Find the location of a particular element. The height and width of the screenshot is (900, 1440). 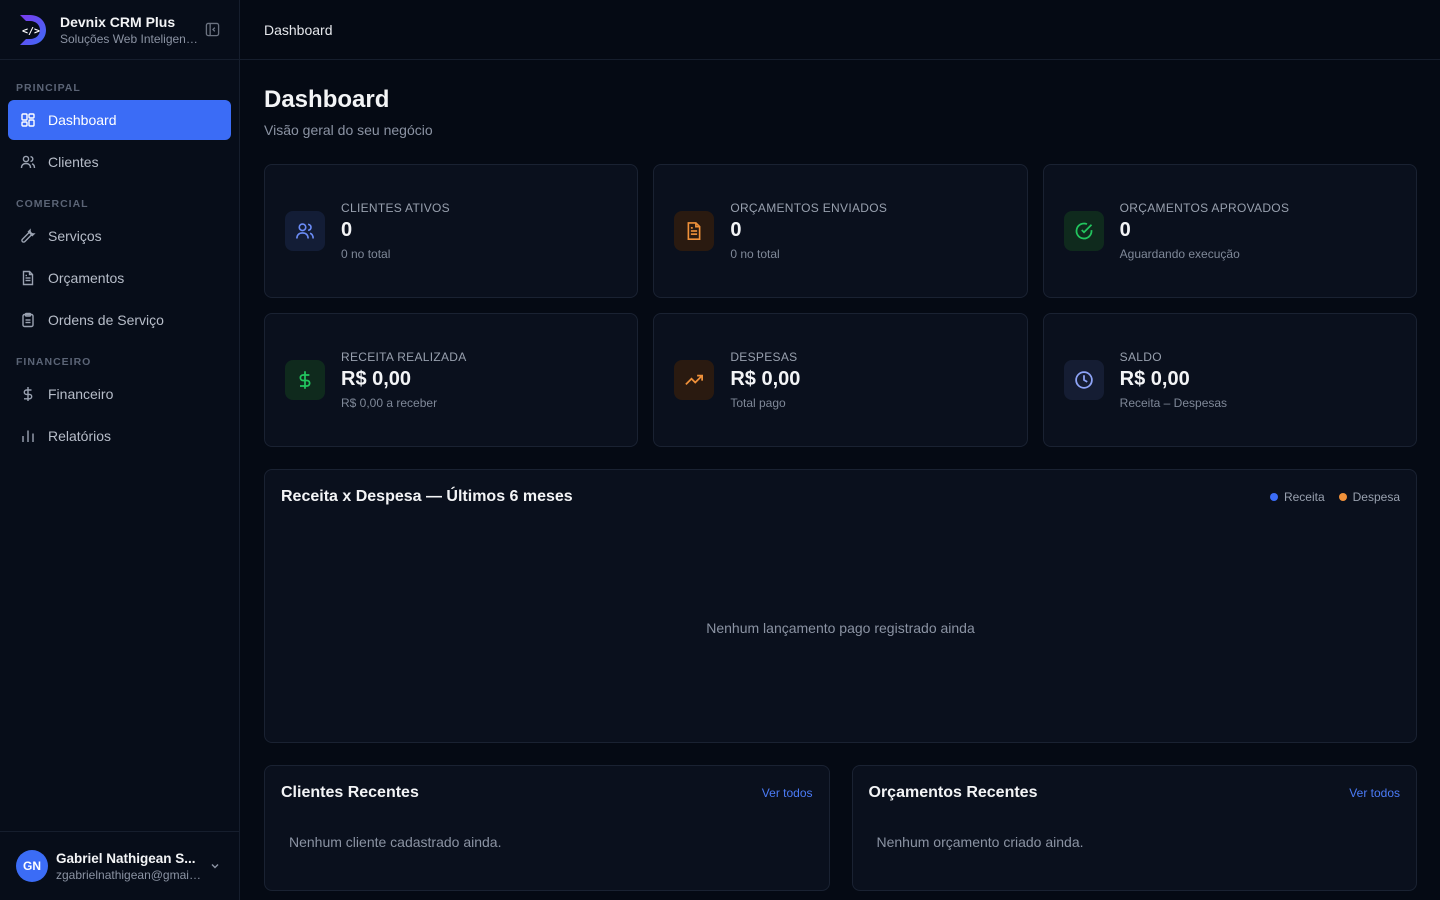

sidebar-item-dashboard: Dashboard is located at coordinates (119, 120).